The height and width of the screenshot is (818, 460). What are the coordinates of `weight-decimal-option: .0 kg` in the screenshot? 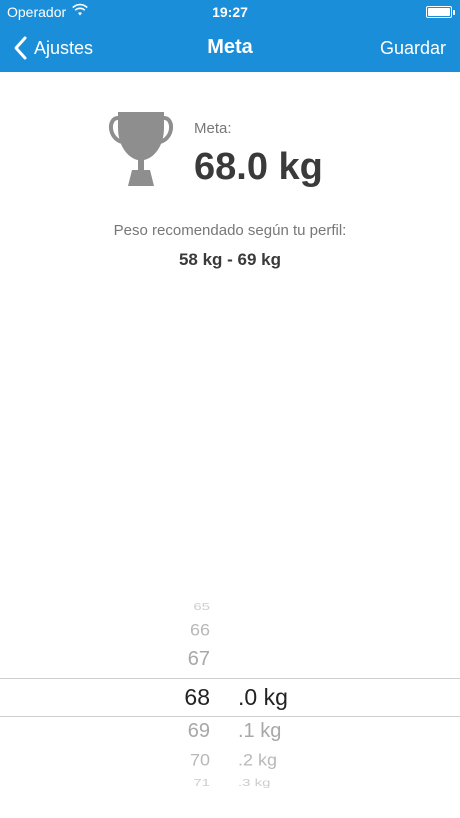 It's located at (278, 697).